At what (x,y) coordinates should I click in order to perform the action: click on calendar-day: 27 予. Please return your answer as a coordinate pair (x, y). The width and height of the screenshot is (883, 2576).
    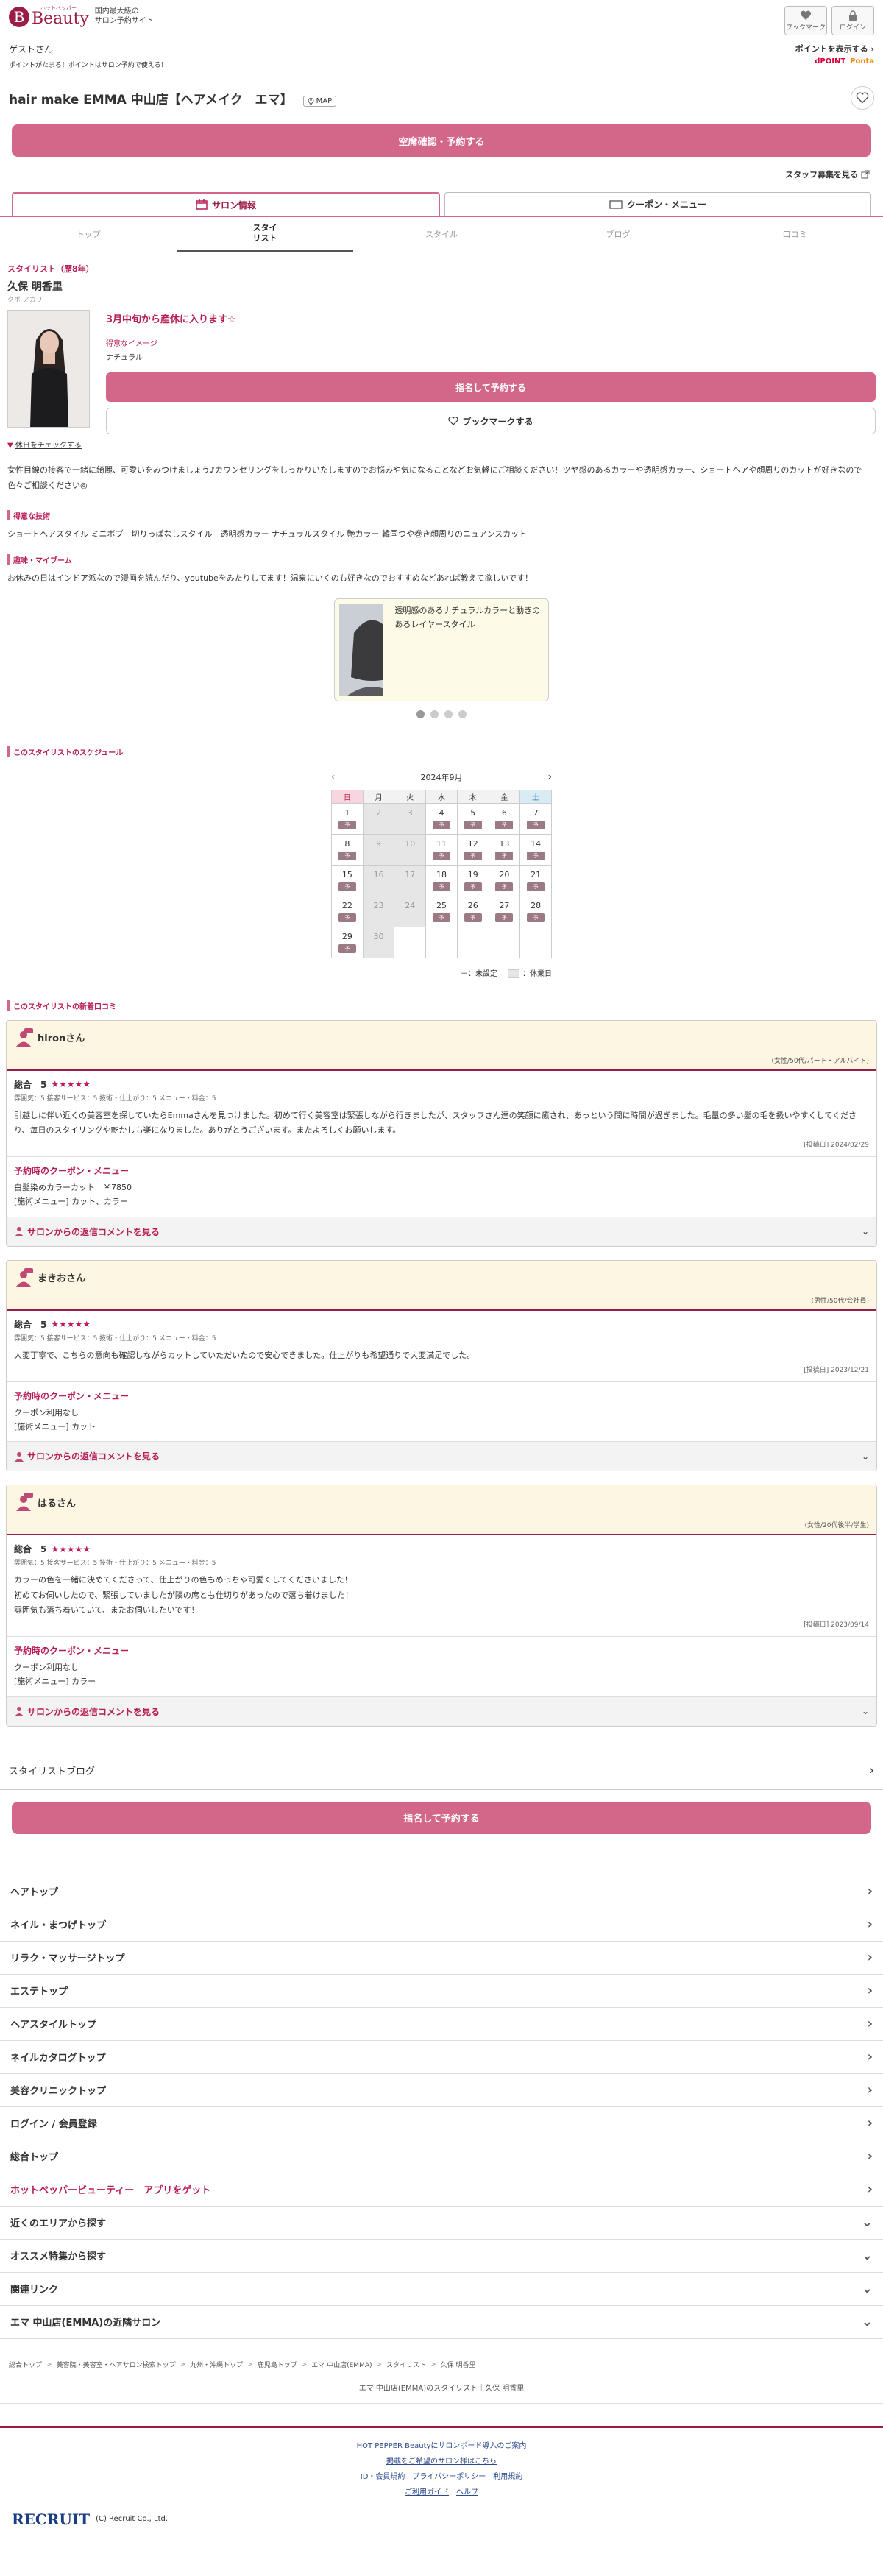
    Looking at the image, I should click on (505, 911).